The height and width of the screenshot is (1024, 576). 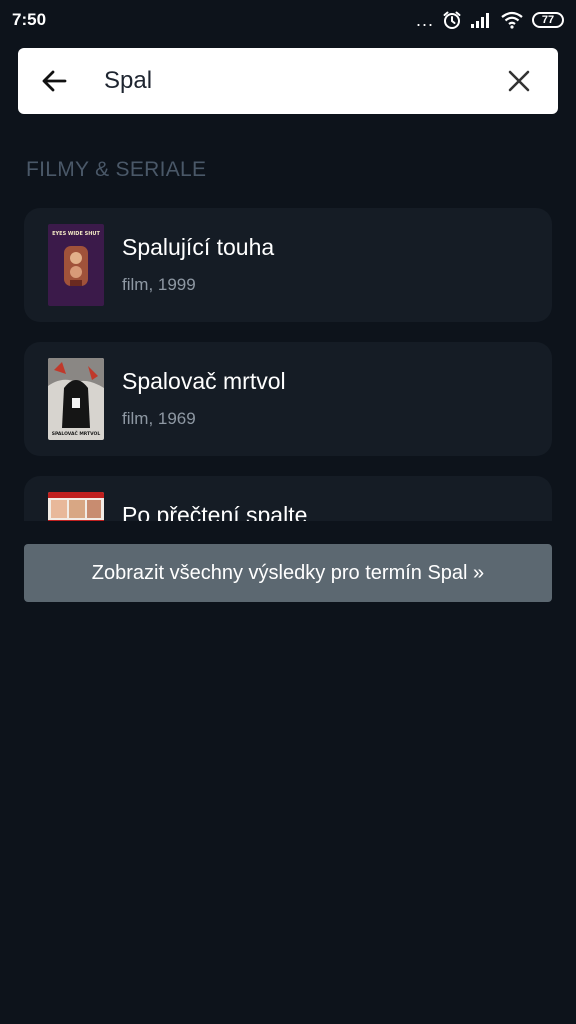 What do you see at coordinates (76, 506) in the screenshot?
I see `poster-image` at bounding box center [76, 506].